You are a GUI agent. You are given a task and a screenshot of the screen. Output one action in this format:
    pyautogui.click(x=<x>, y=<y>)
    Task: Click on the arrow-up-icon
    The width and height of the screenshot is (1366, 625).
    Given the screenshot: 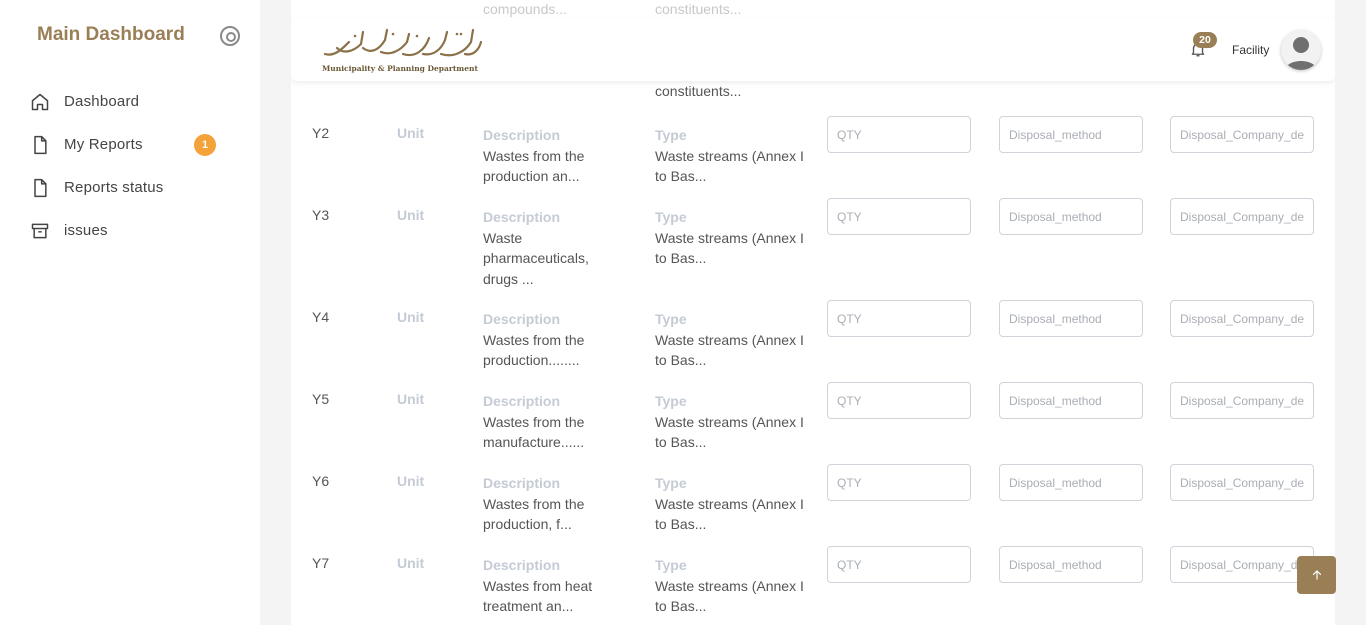 What is the action you would take?
    pyautogui.click(x=1316, y=575)
    